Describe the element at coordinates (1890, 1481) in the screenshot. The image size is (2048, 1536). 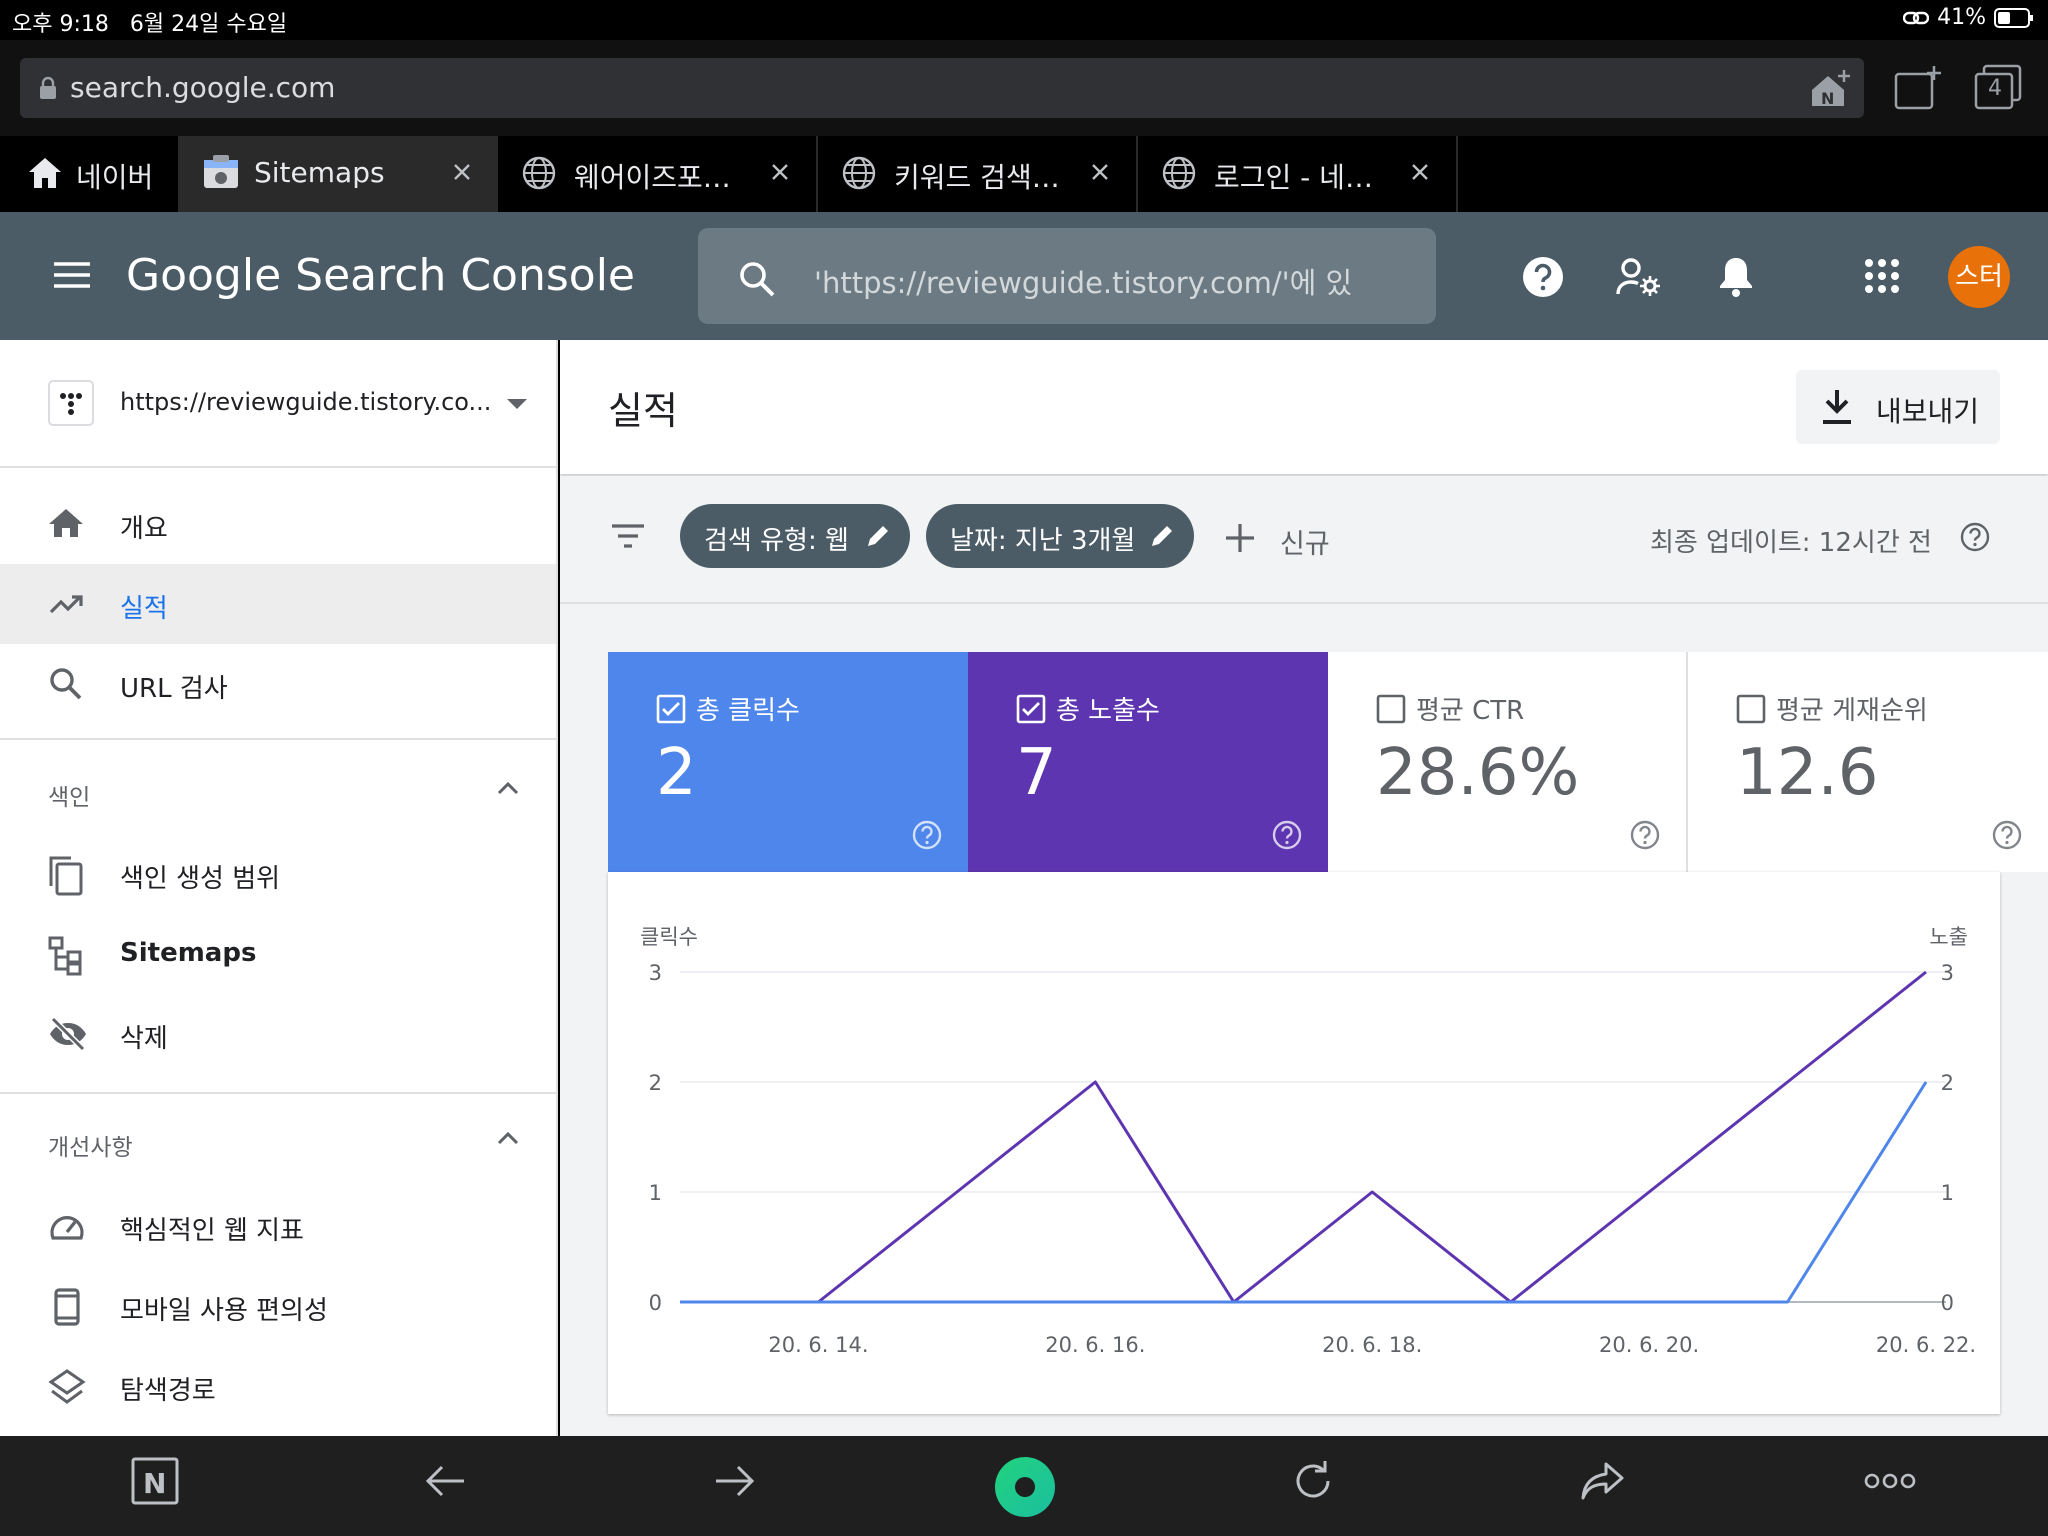
I see `more-icon` at that location.